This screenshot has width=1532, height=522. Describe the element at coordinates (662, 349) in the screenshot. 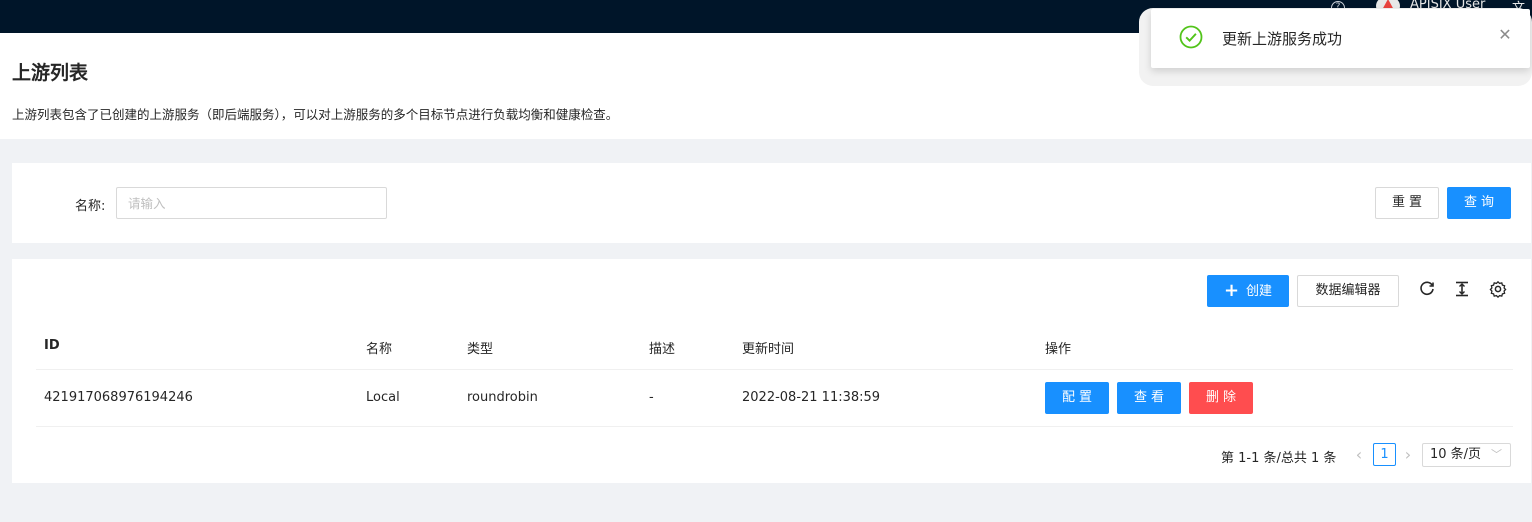

I see `column-header-desc: 描述` at that location.